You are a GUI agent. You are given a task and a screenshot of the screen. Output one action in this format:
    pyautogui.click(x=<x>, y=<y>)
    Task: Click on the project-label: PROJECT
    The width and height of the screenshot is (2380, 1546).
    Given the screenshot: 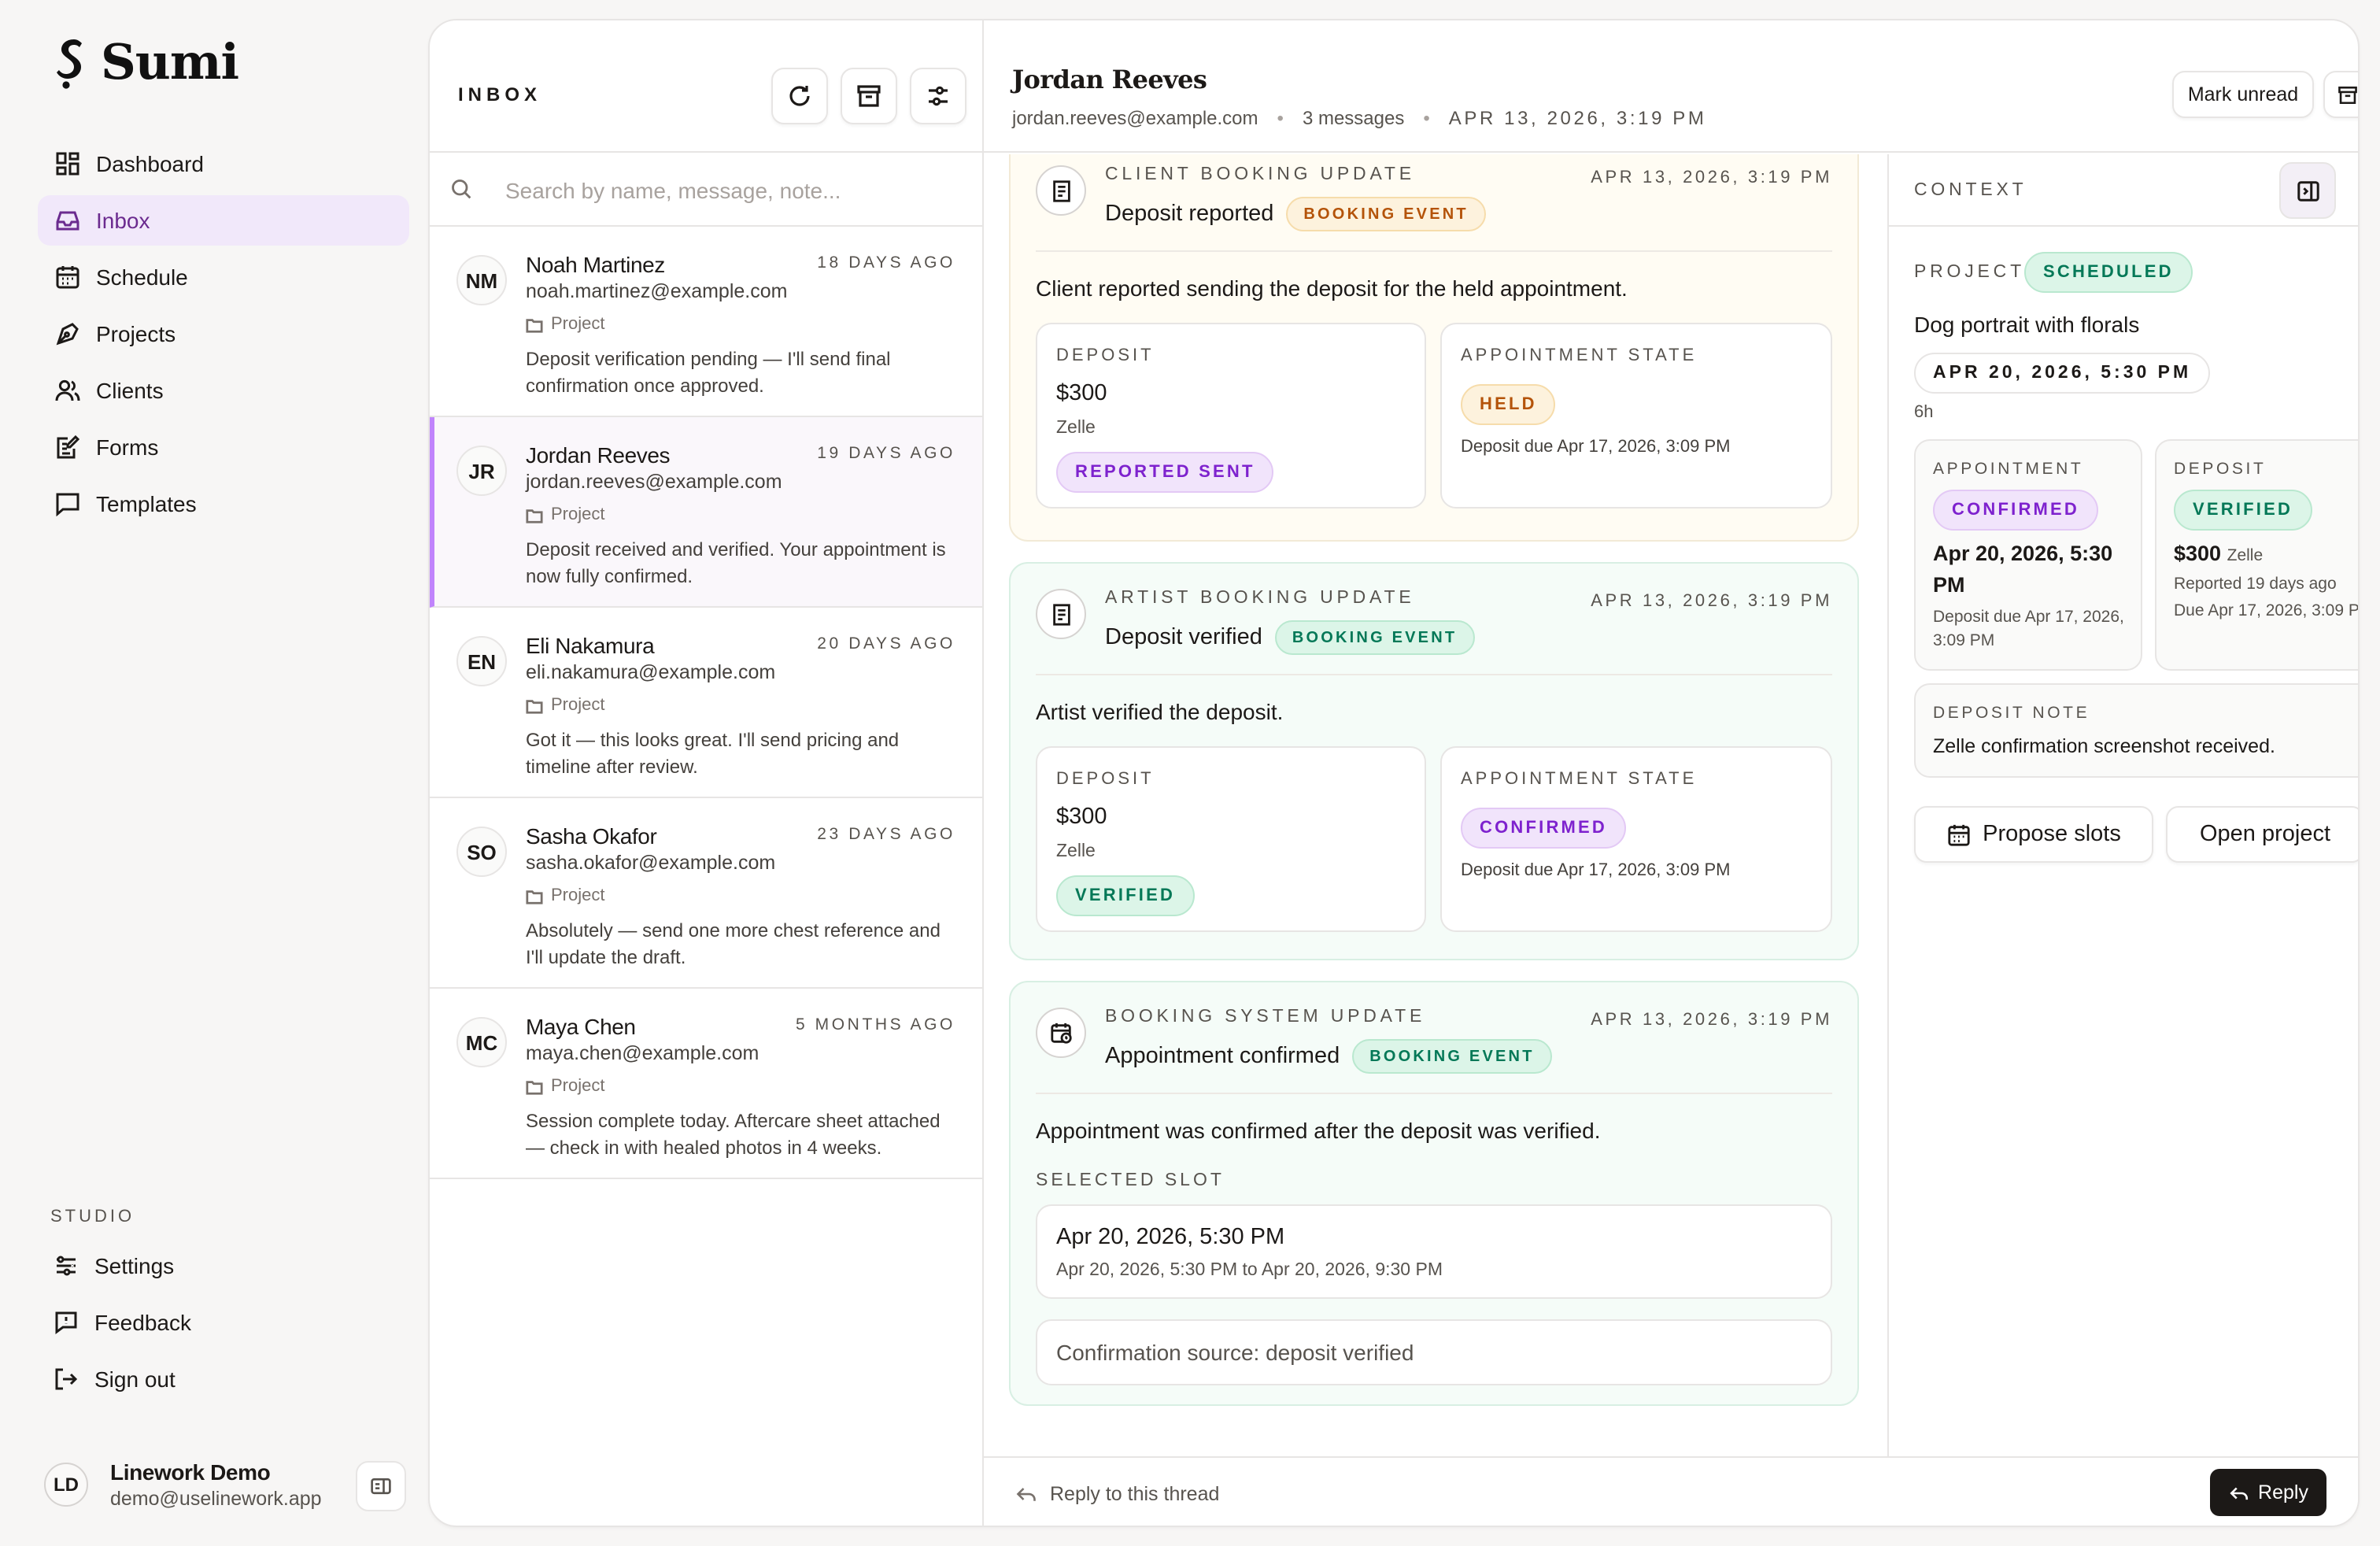 What is the action you would take?
    pyautogui.click(x=1970, y=273)
    